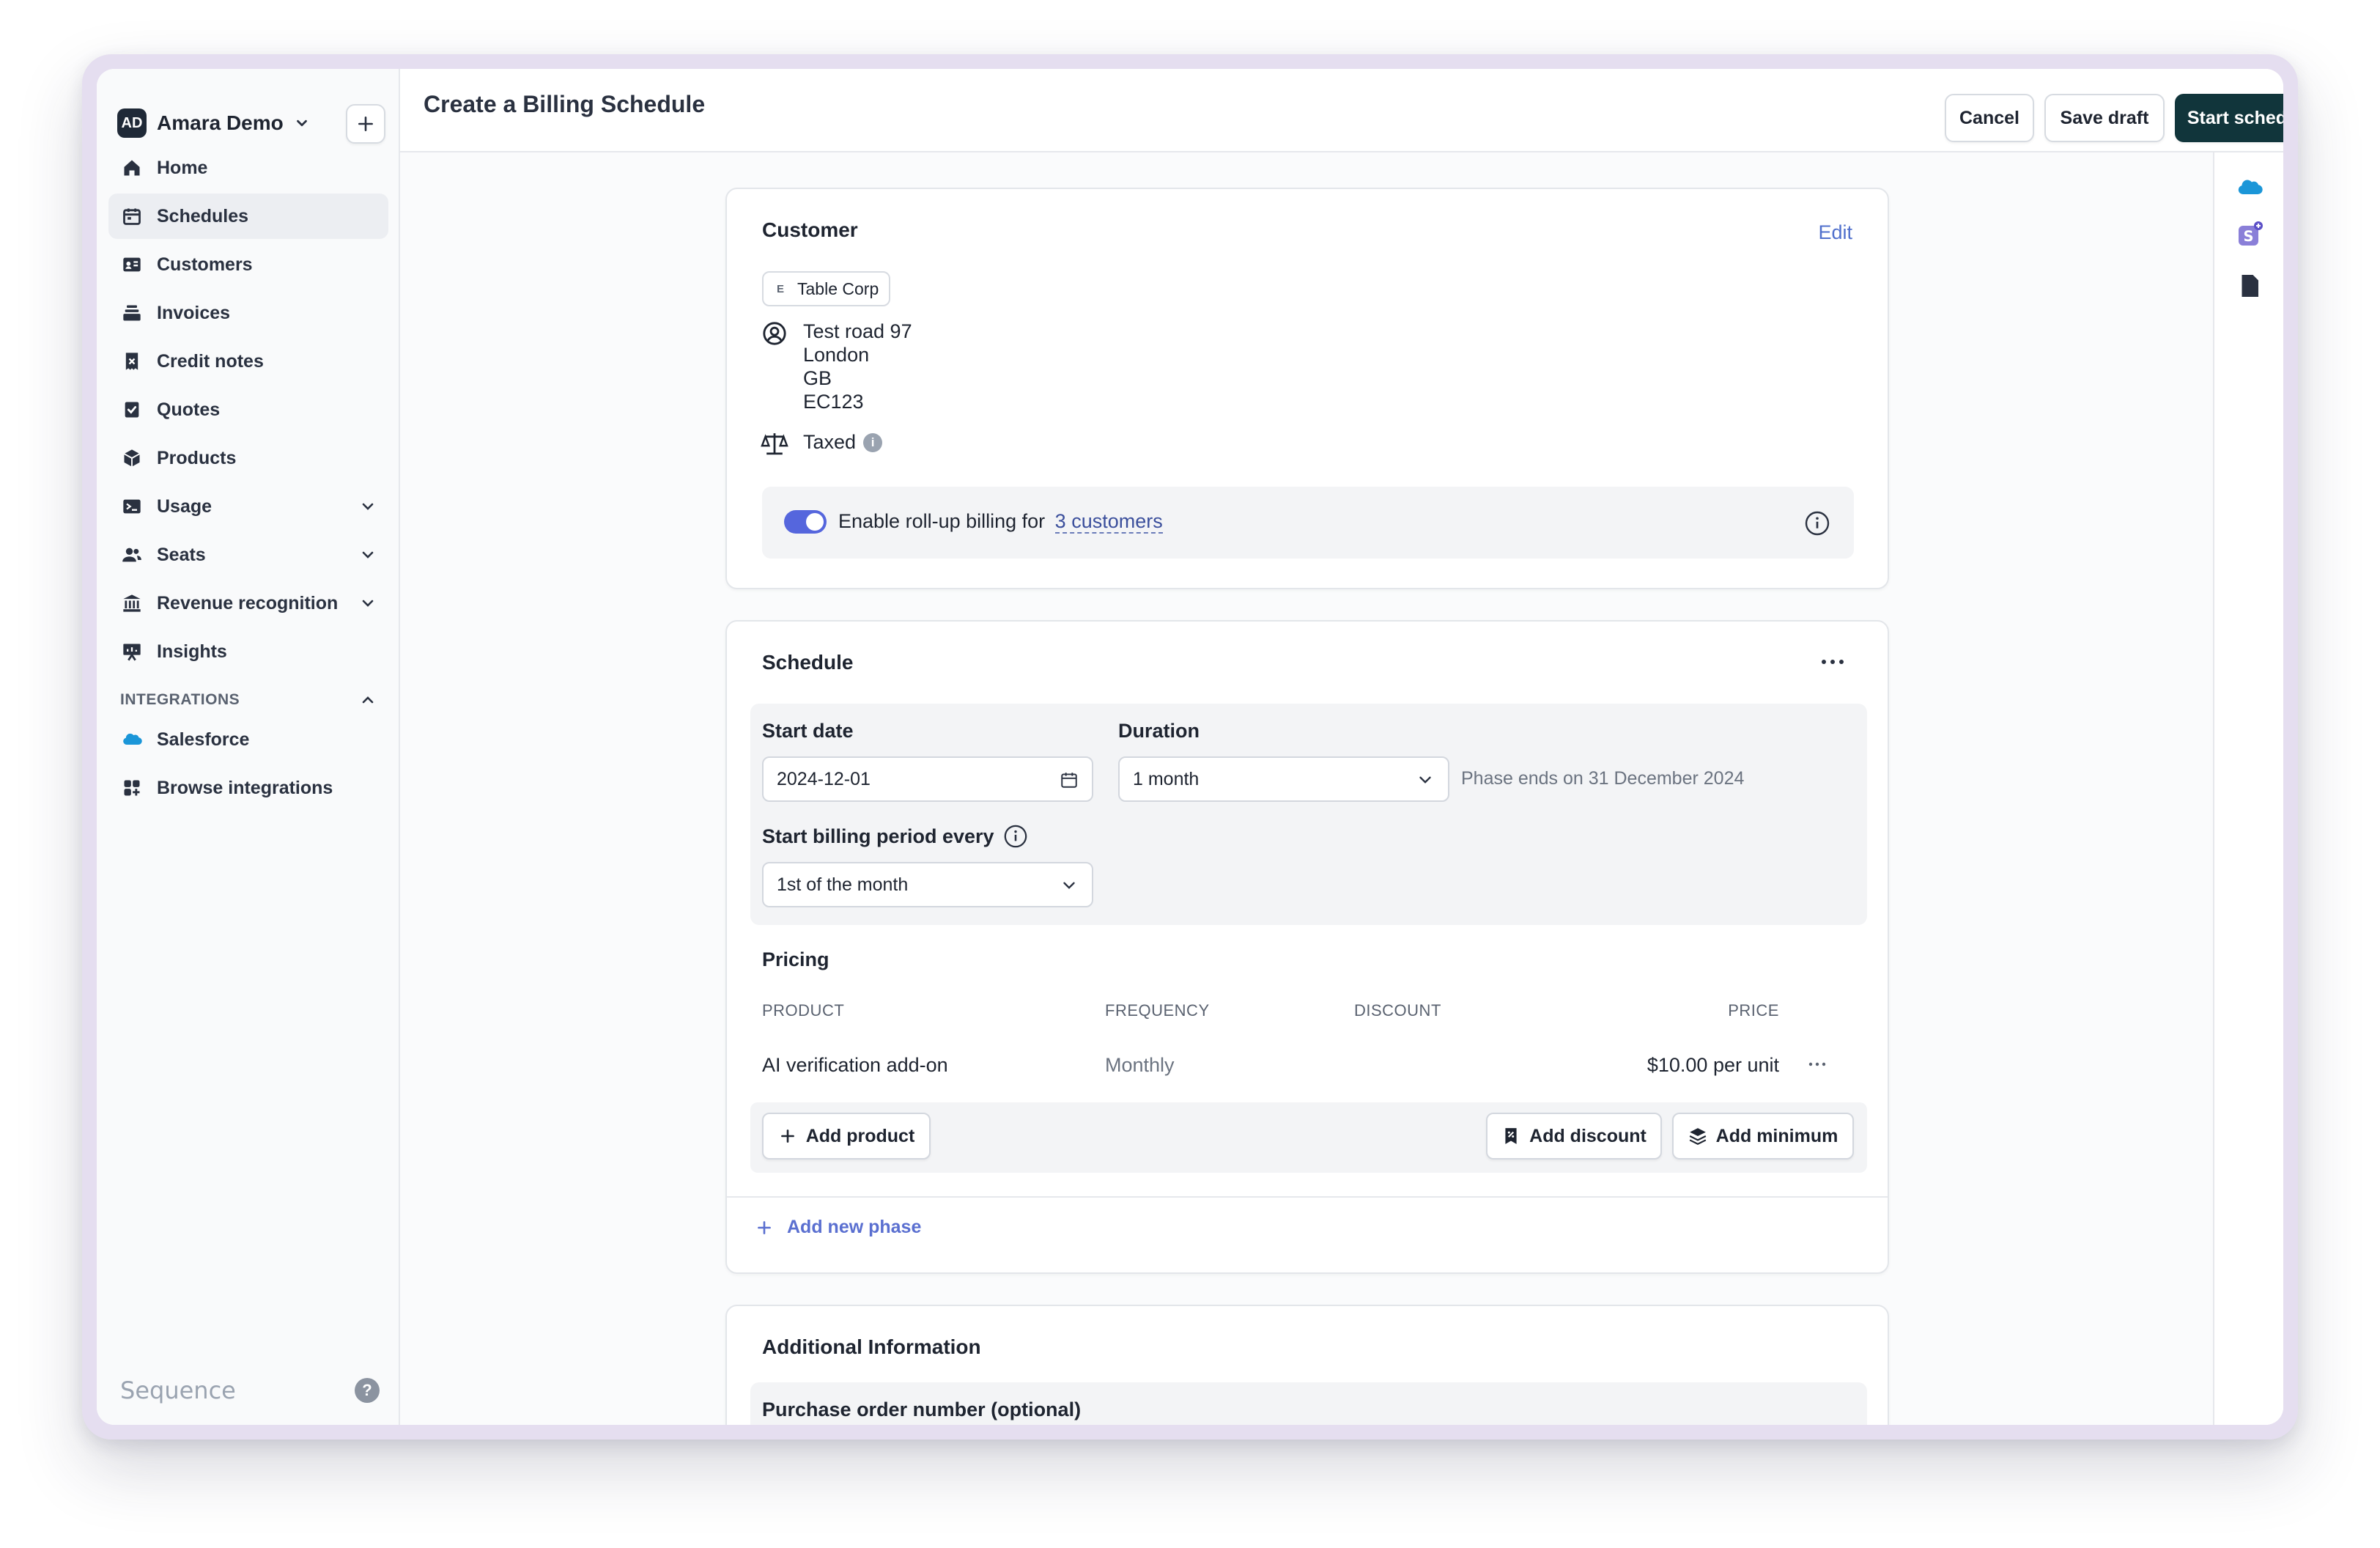  Describe the element at coordinates (1140, 1065) in the screenshot. I see `row-frequency: Monthly` at that location.